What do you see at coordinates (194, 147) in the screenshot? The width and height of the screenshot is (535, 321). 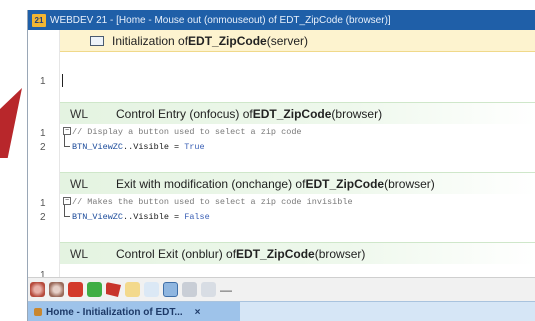 I see `code-value: True` at bounding box center [194, 147].